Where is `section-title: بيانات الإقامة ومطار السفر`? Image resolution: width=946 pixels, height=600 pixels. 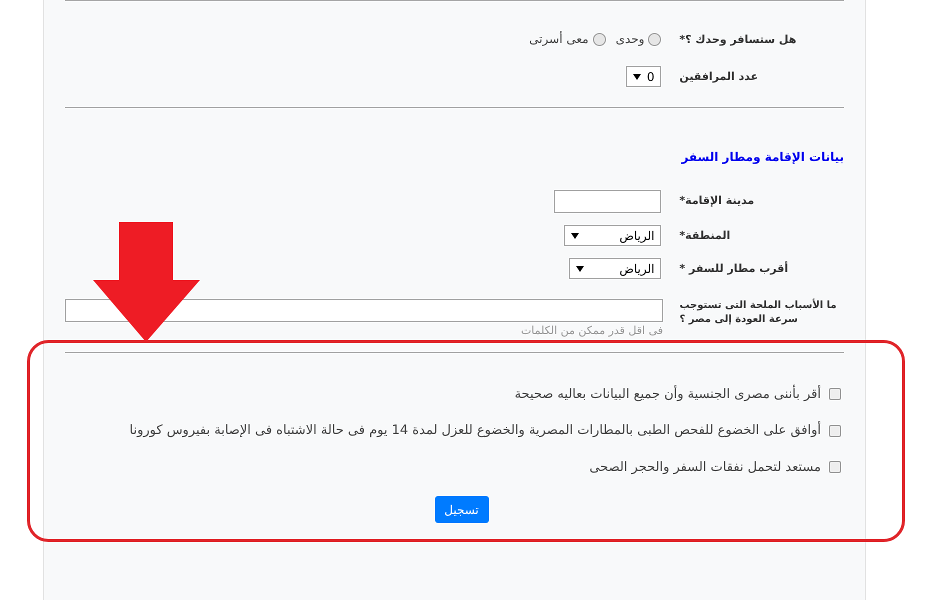
section-title: بيانات الإقامة ومطار السفر is located at coordinates (762, 157).